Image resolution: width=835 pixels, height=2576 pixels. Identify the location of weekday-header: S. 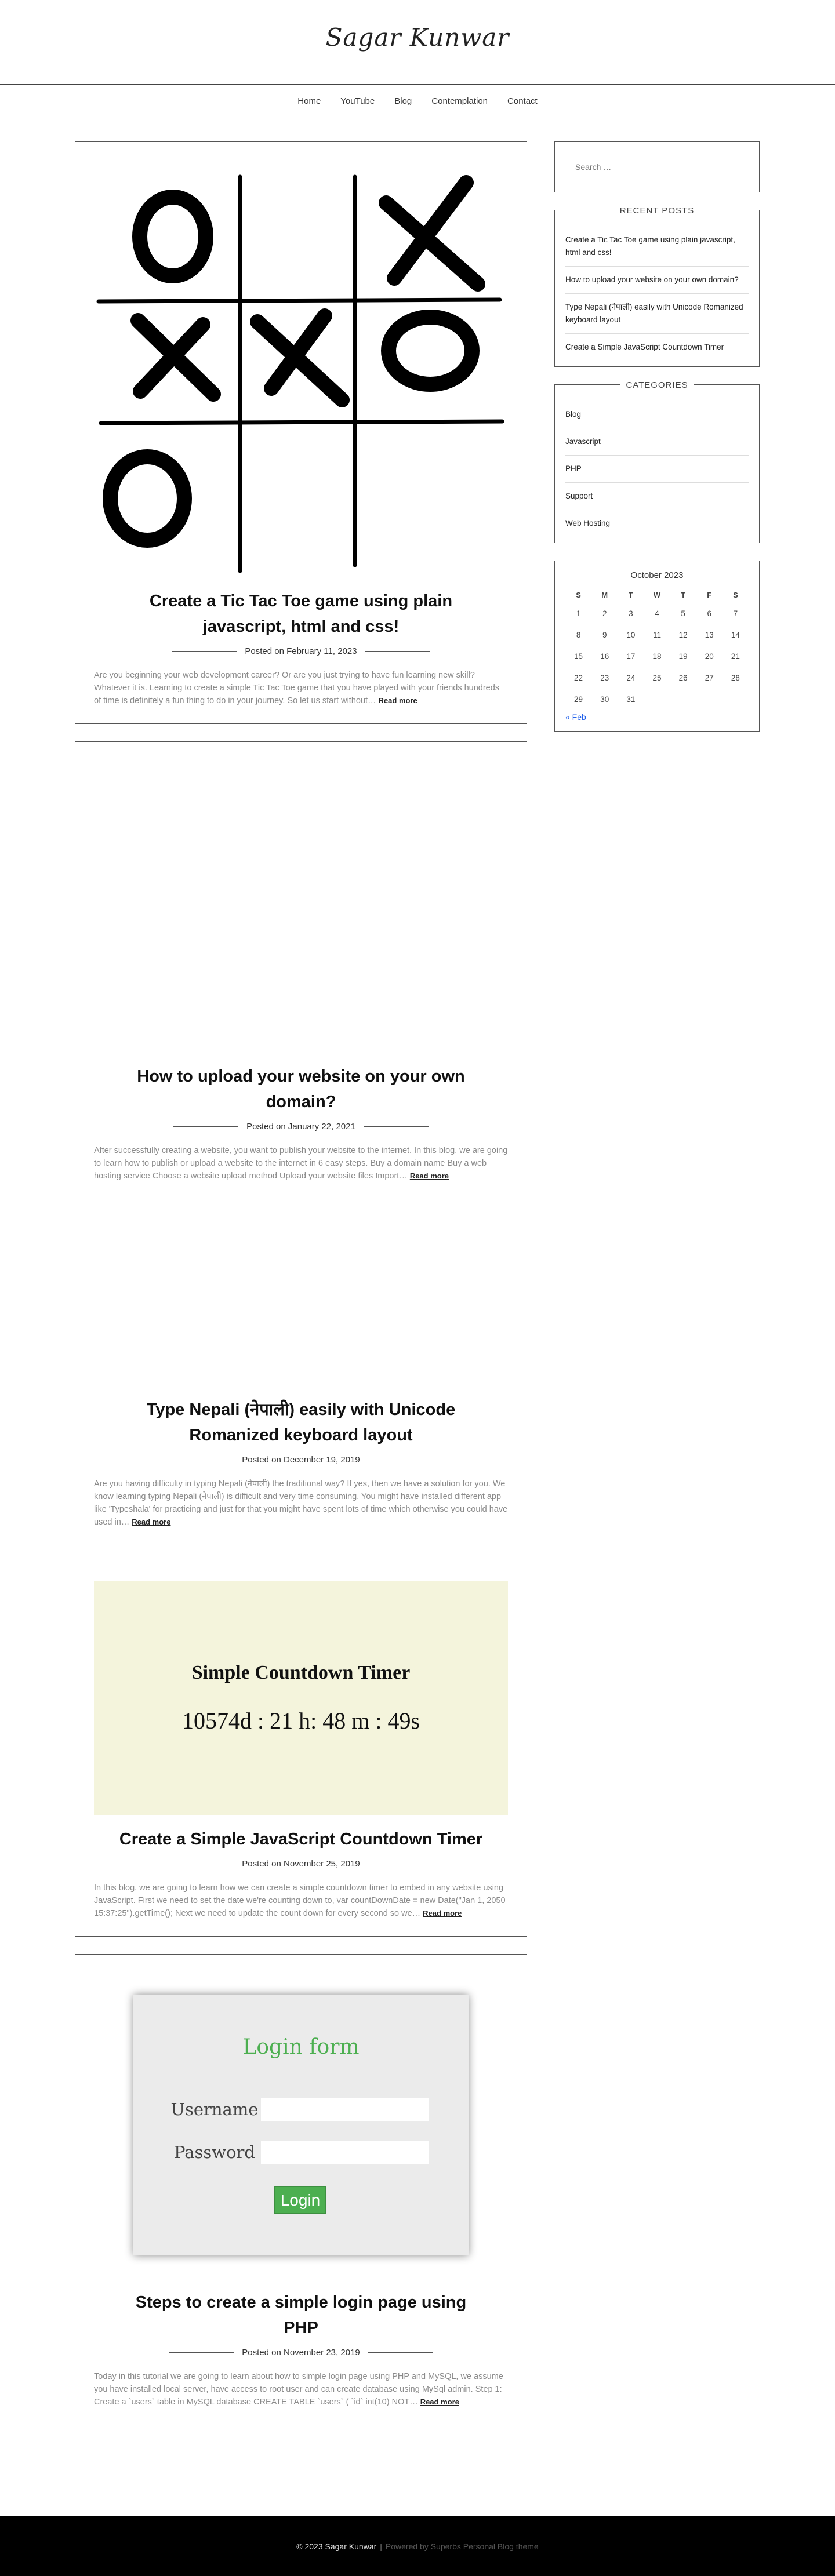
(578, 595).